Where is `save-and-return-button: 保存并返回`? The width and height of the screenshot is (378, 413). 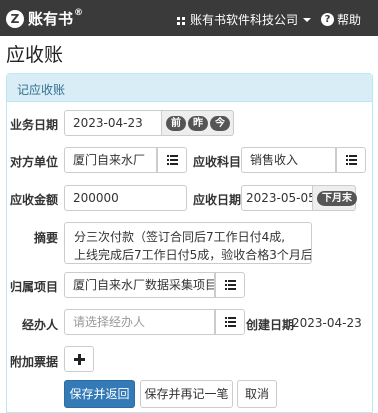 save-and-return-button: 保存并返回 is located at coordinates (99, 394).